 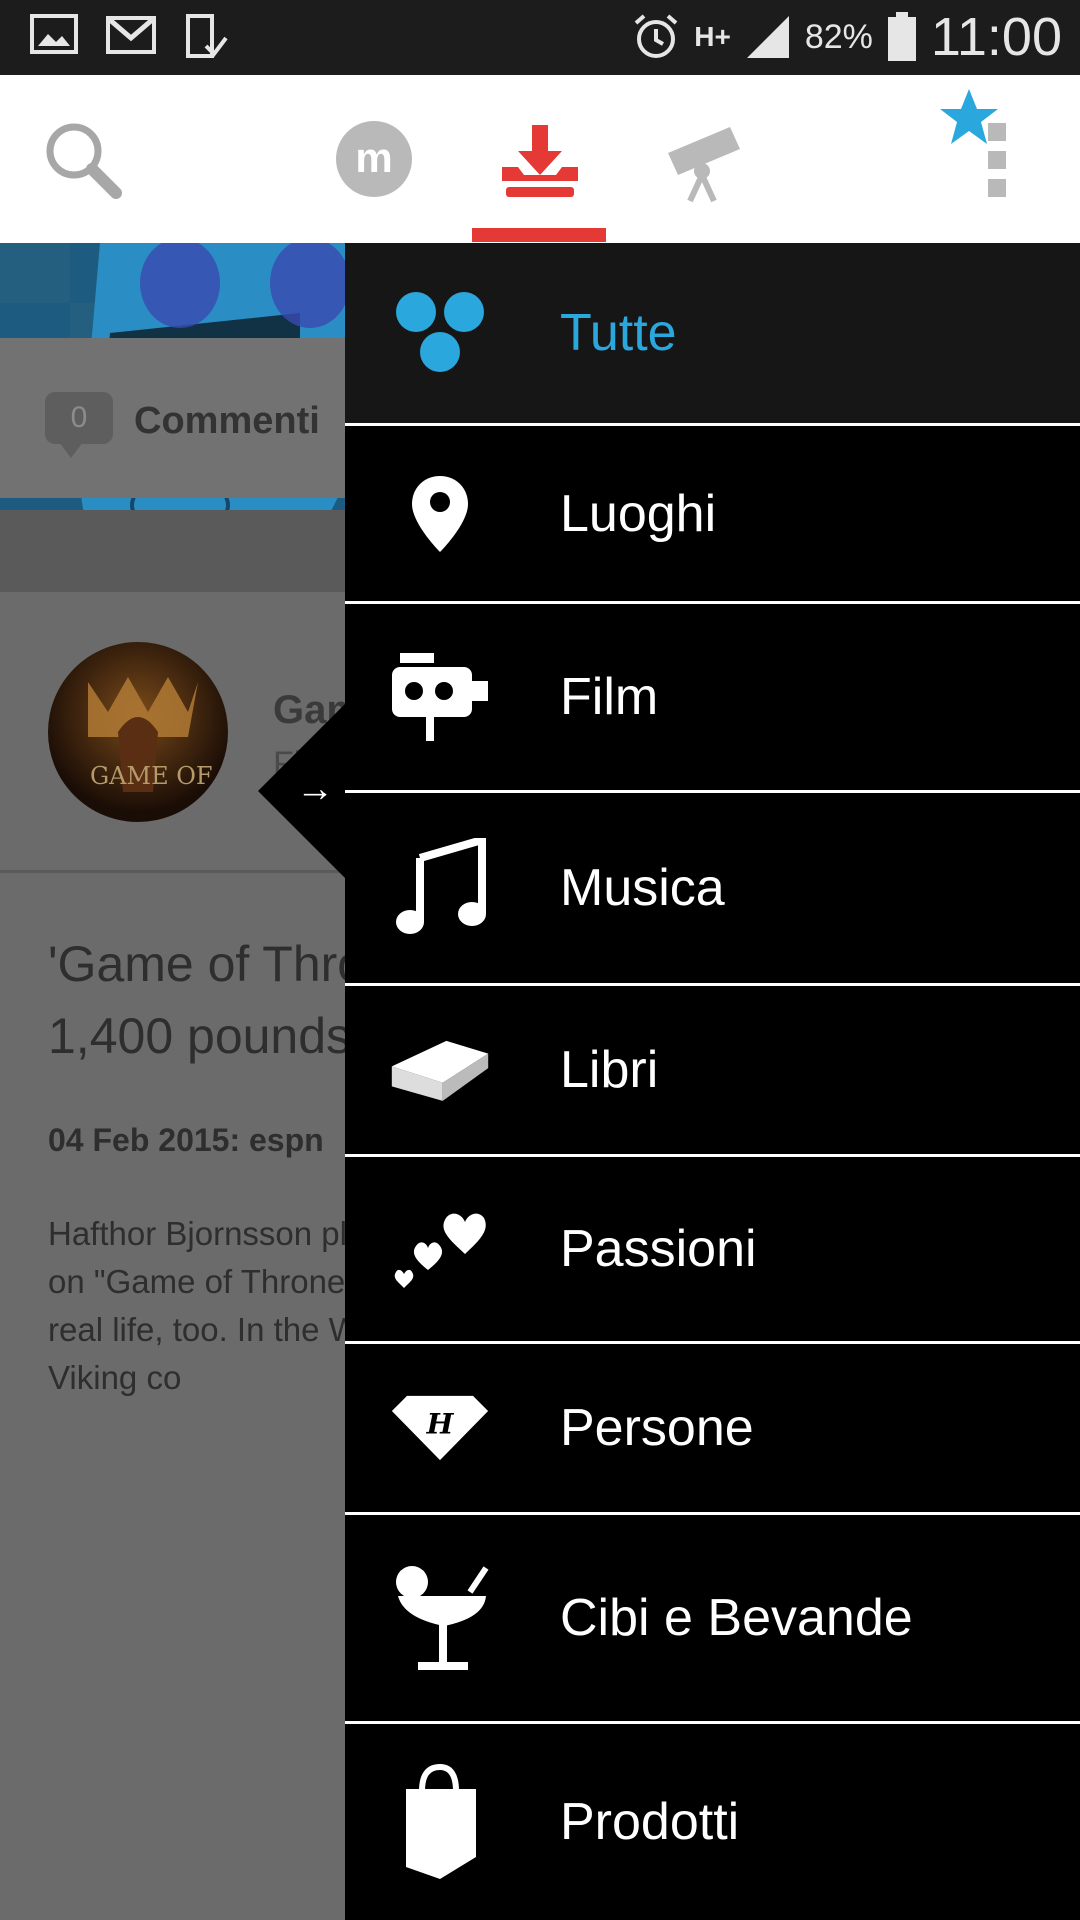 What do you see at coordinates (227, 421) in the screenshot?
I see `comments-label: Commenti` at bounding box center [227, 421].